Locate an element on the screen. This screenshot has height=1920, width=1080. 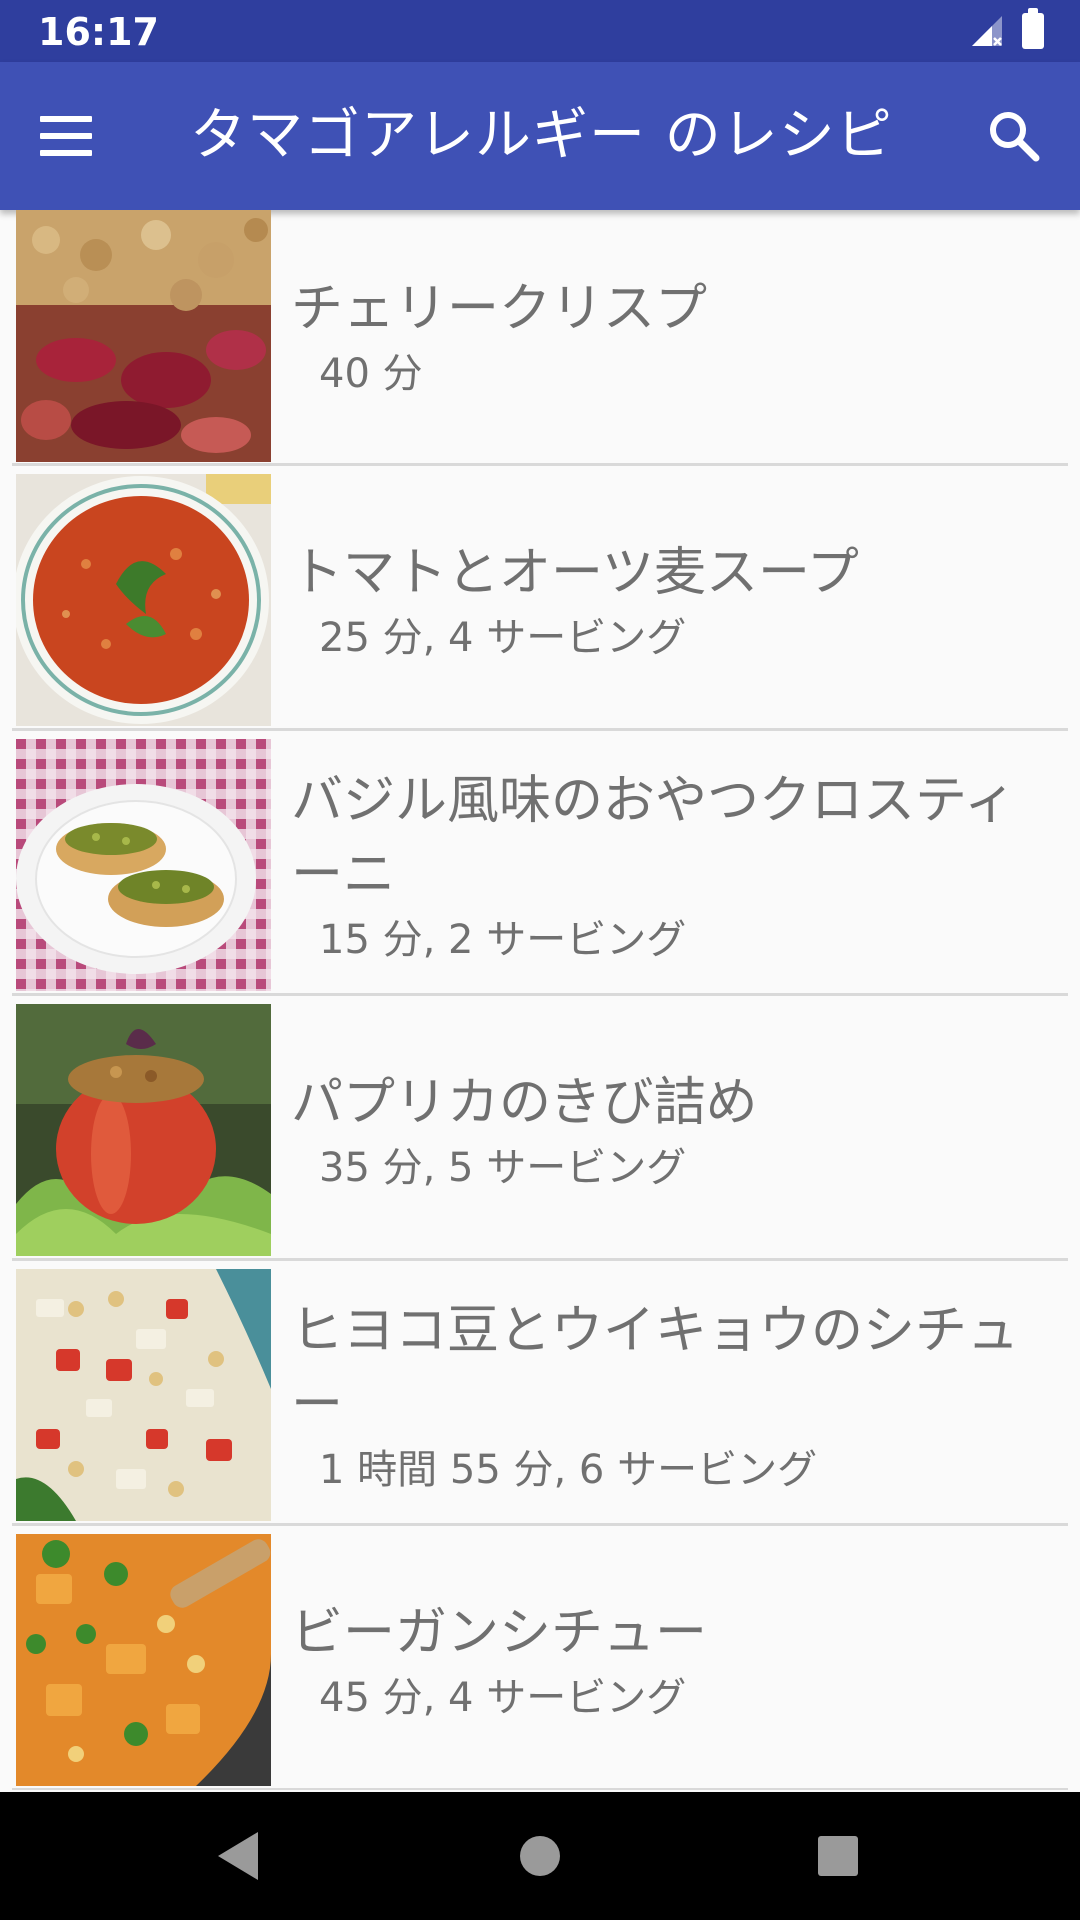
recipe-text: パプリカのきび詰め 35 分, 5 サービング is located at coordinates (669, 1131).